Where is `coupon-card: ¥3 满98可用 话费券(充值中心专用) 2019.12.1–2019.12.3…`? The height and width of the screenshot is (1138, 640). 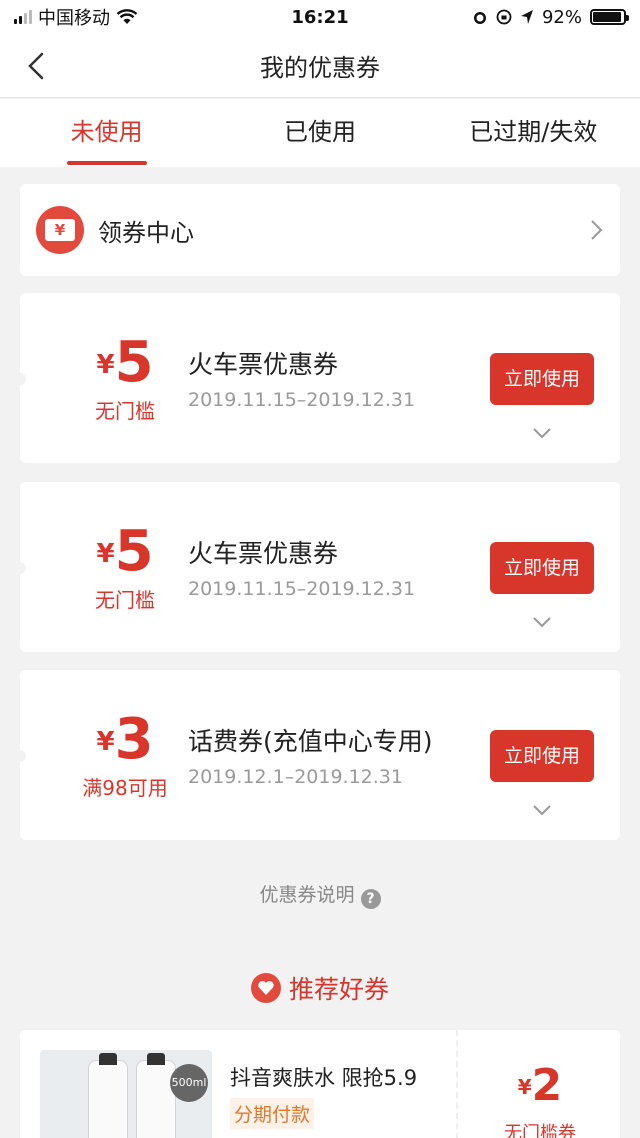 coupon-card: ¥3 满98可用 话费券(充值中心专用) 2019.12.1–2019.12.3… is located at coordinates (317, 755).